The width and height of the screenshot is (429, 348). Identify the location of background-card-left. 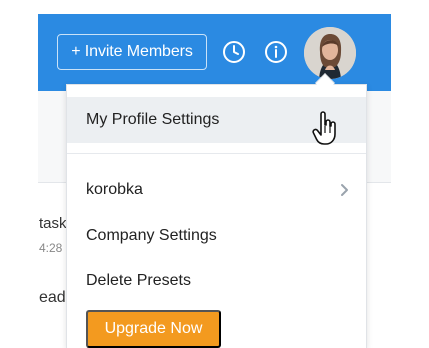
(53, 265).